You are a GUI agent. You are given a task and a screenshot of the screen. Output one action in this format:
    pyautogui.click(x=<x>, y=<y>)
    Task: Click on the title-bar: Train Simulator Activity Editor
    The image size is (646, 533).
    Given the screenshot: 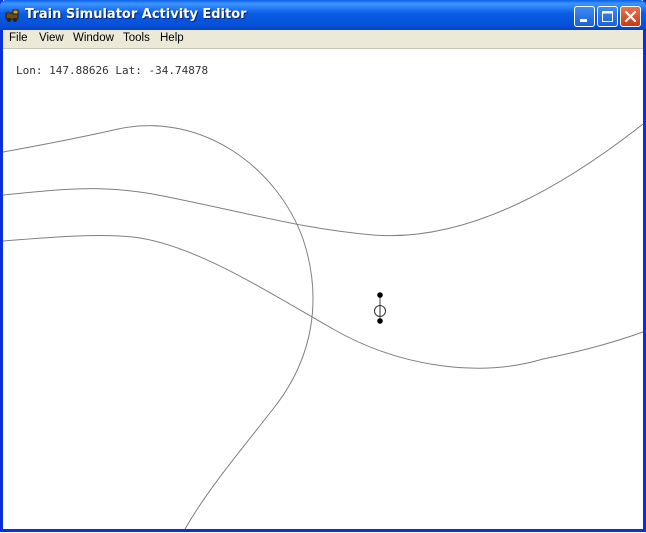 What is the action you would take?
    pyautogui.click(x=323, y=15)
    